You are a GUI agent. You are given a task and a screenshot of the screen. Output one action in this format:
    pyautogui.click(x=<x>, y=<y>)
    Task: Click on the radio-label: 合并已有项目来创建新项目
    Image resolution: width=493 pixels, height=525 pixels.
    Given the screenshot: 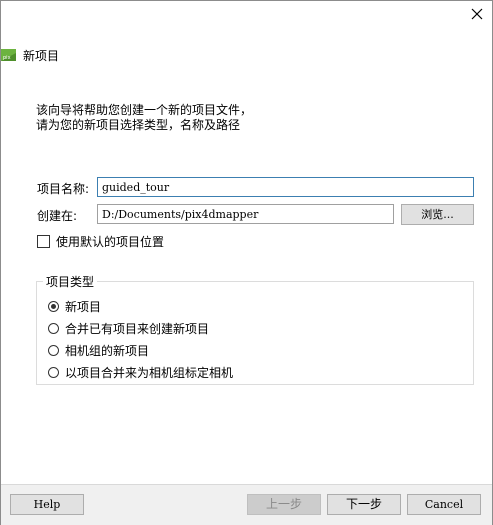 What is the action you would take?
    pyautogui.click(x=137, y=329)
    